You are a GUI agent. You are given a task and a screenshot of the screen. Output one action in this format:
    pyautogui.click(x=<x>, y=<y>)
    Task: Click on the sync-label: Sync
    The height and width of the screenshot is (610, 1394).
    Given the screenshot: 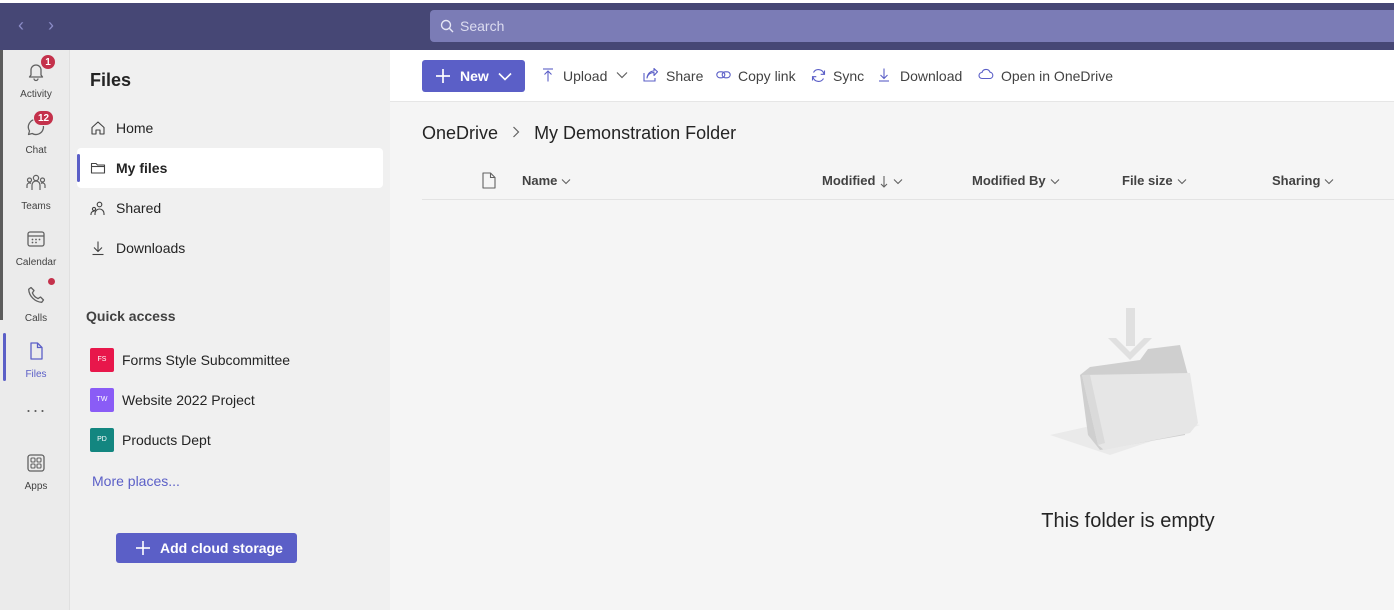 What is the action you would take?
    pyautogui.click(x=849, y=76)
    